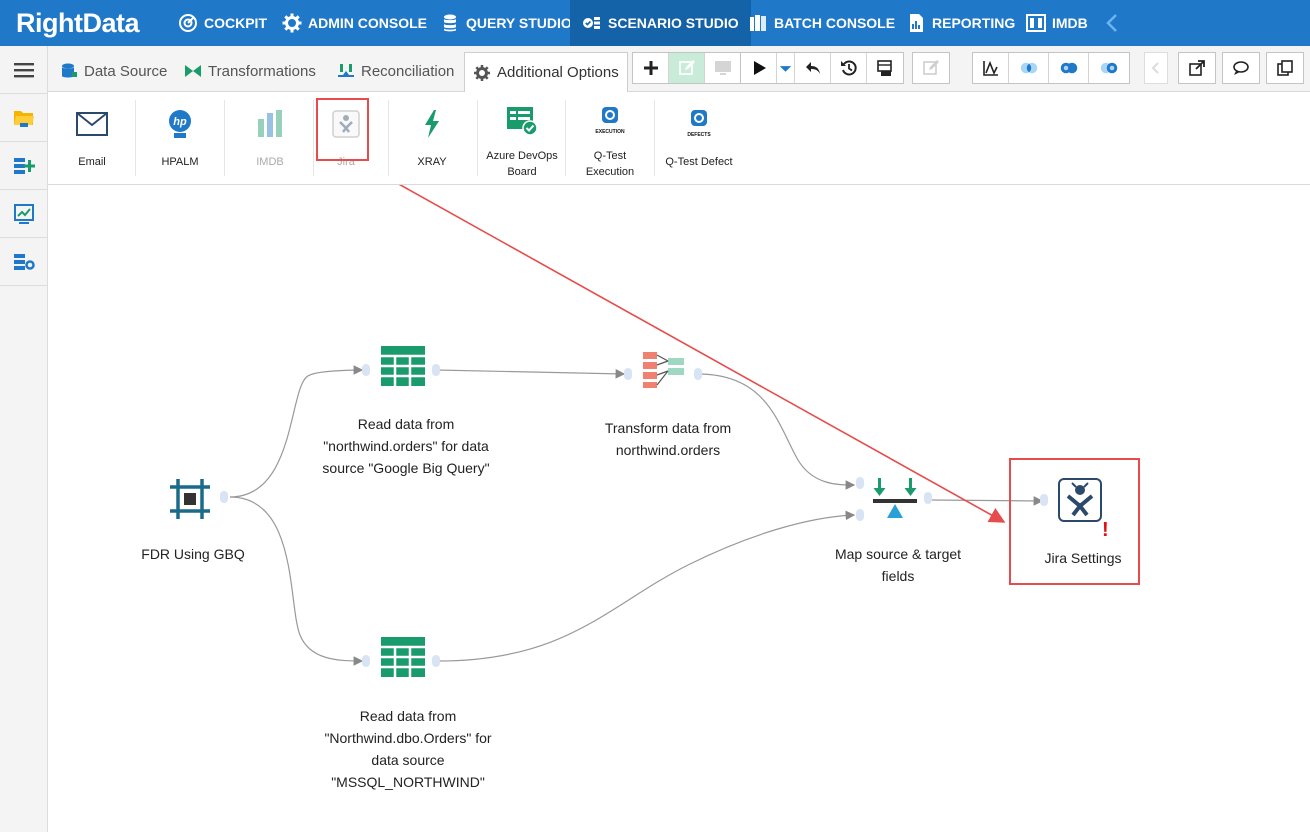 This screenshot has height=832, width=1310. I want to click on undo-button, so click(813, 68).